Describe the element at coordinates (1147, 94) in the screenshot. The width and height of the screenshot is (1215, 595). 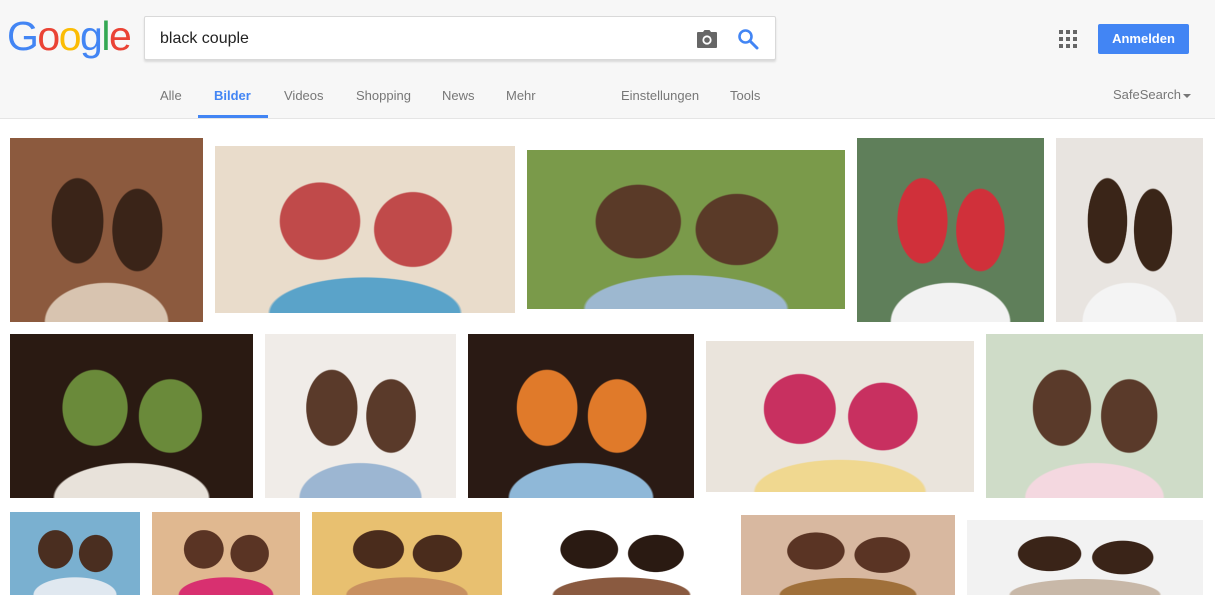
I see `safesearch-label: SafeSearch` at that location.